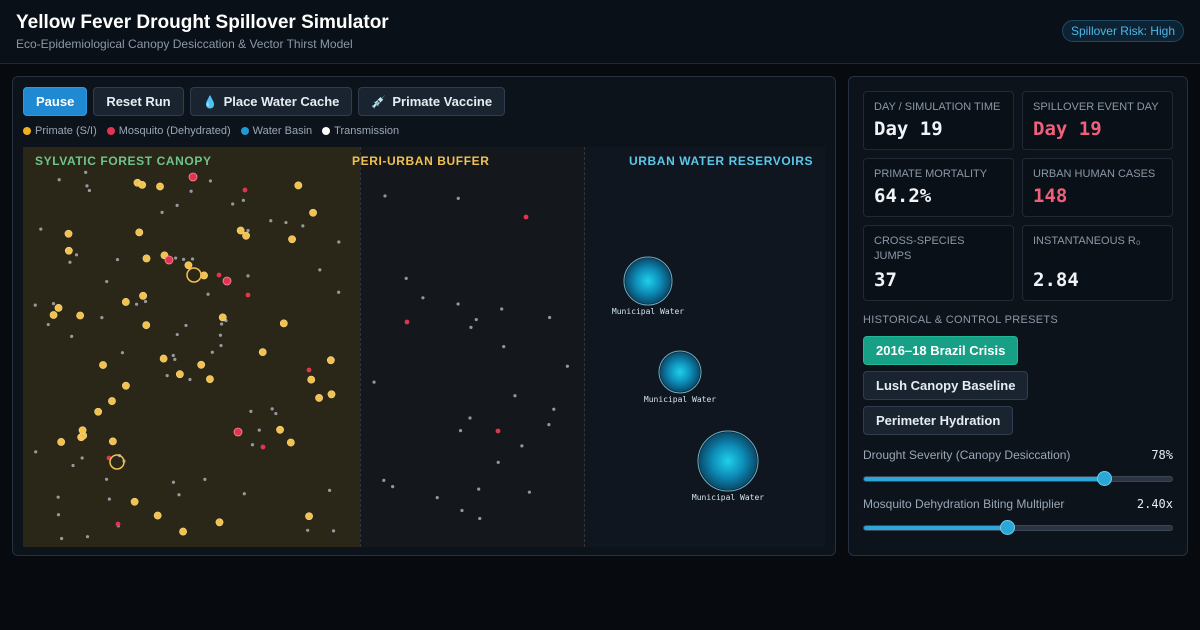  What do you see at coordinates (903, 196) in the screenshot?
I see `mortality-value: 64.2%` at bounding box center [903, 196].